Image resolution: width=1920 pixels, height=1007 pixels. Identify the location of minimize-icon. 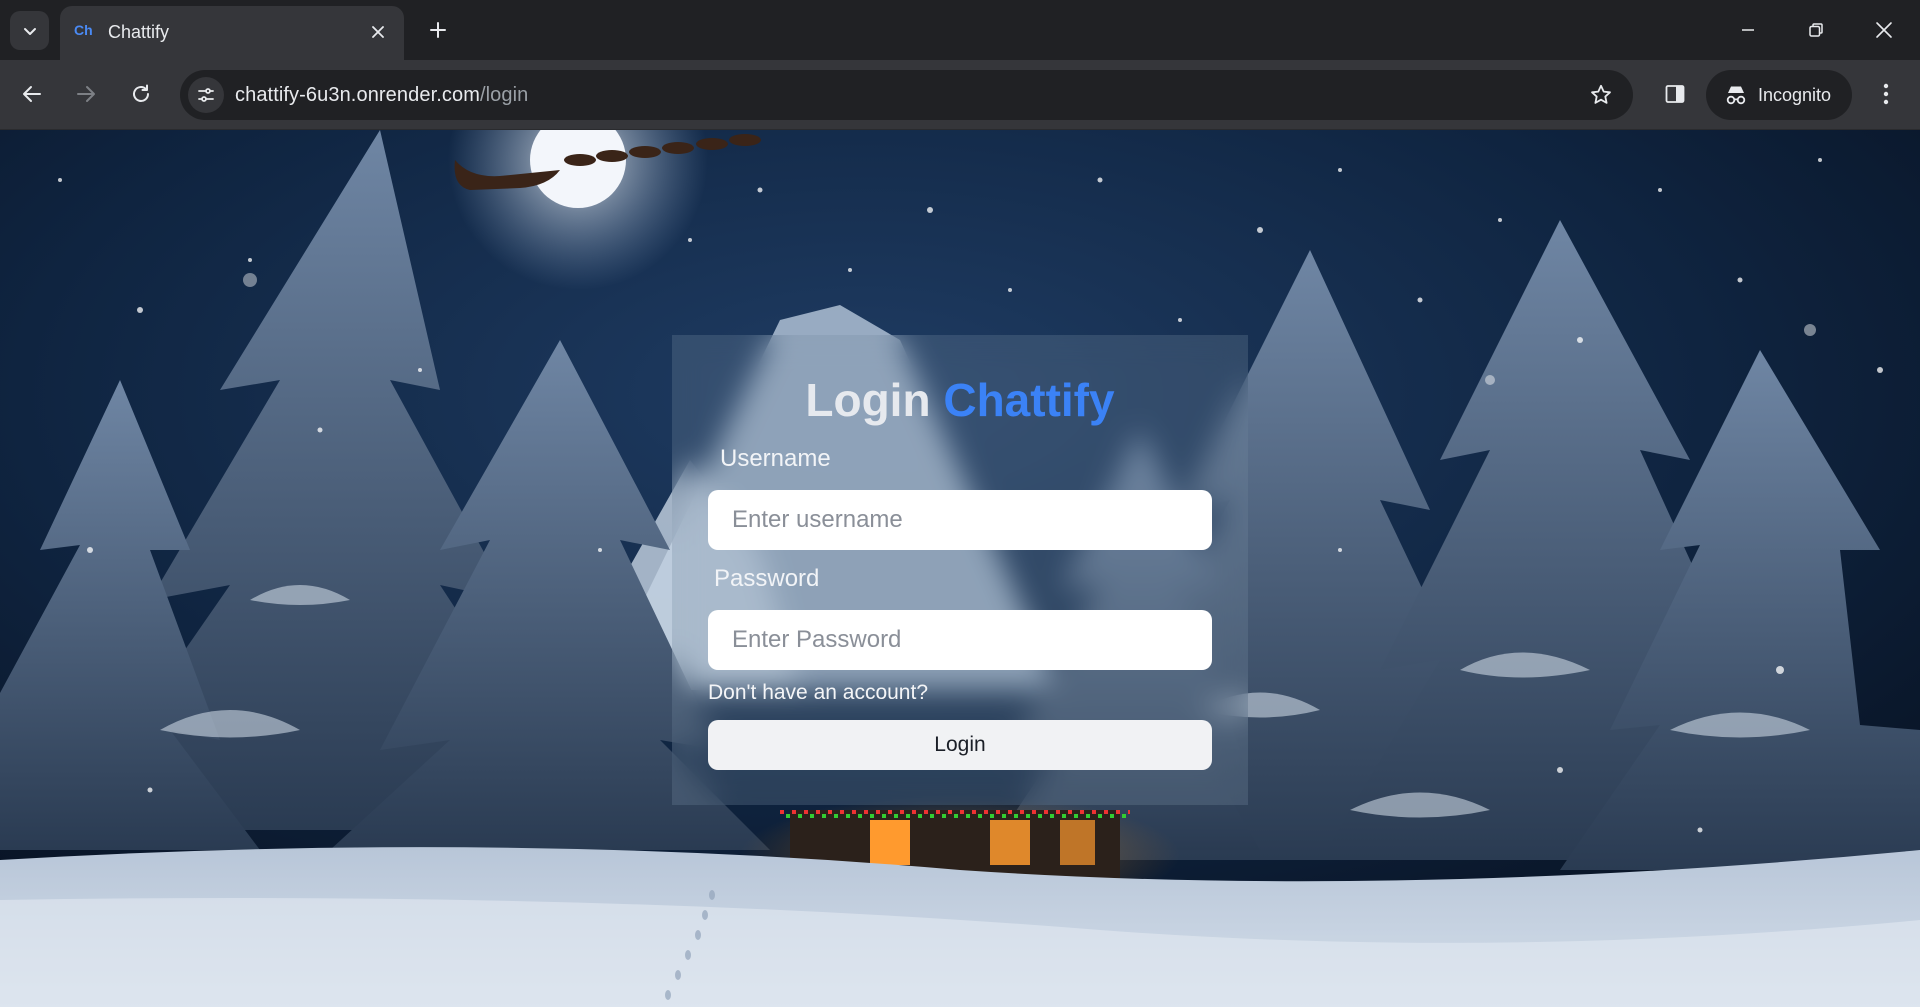
(1748, 30).